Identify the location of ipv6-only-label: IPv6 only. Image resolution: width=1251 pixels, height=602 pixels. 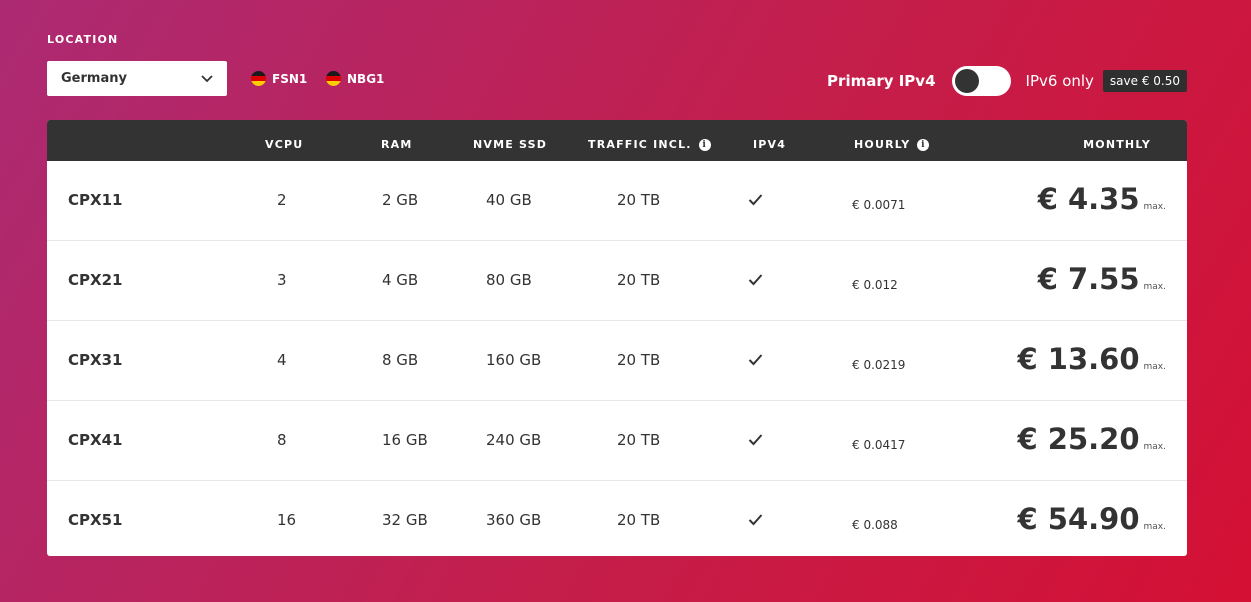
(1059, 81).